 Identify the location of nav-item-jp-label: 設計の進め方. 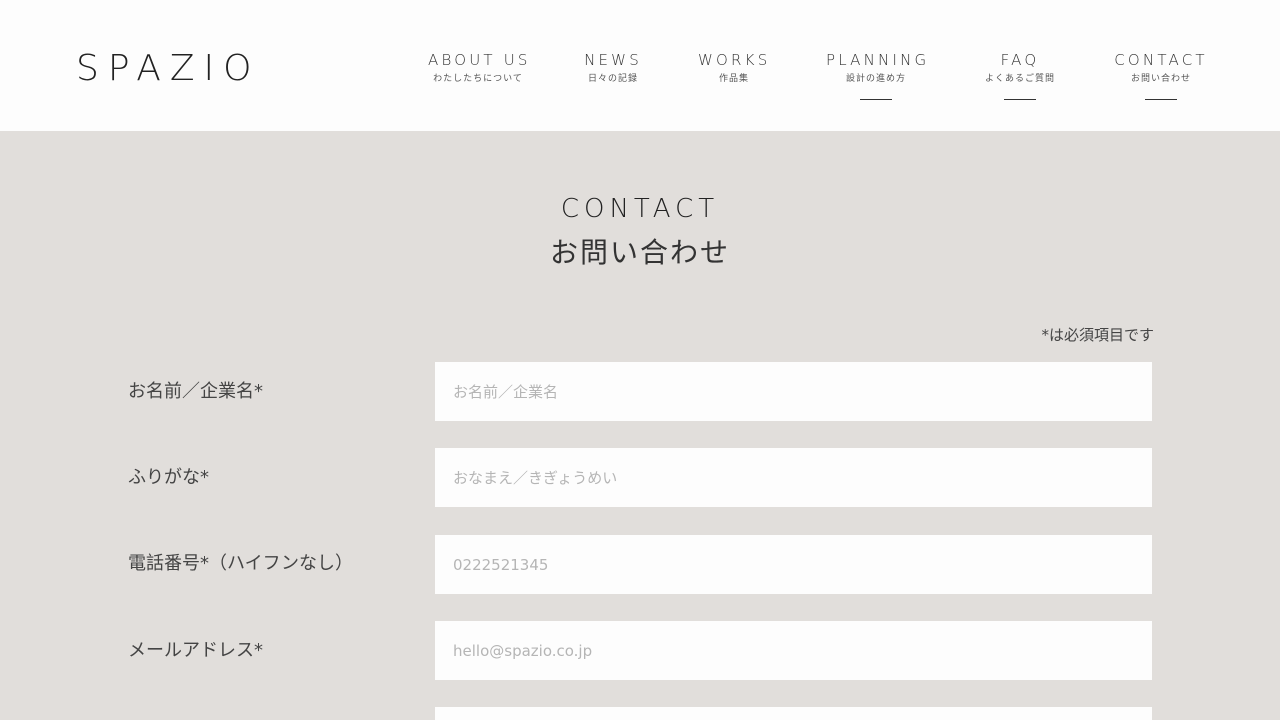
(875, 79).